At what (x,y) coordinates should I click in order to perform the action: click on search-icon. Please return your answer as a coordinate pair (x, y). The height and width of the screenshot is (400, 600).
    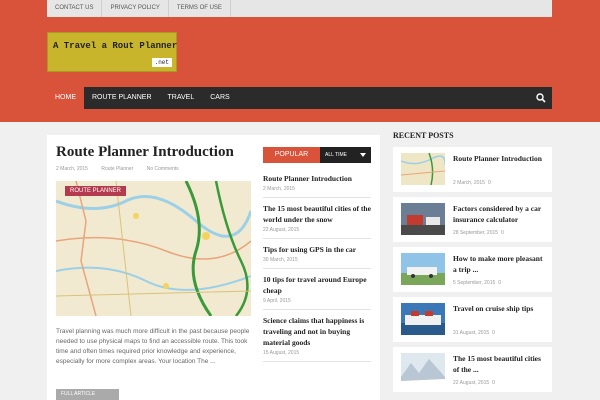
    Looking at the image, I should click on (541, 98).